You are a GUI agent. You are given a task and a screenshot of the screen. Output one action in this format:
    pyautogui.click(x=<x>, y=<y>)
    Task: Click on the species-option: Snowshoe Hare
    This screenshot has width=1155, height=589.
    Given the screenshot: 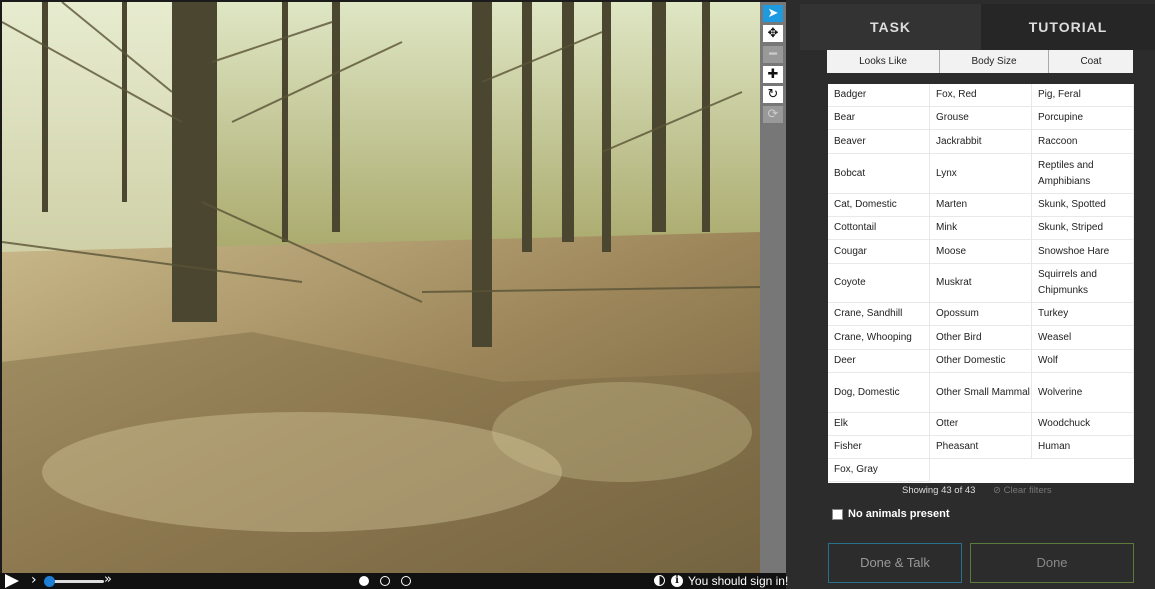 What is the action you would take?
    pyautogui.click(x=1083, y=252)
    